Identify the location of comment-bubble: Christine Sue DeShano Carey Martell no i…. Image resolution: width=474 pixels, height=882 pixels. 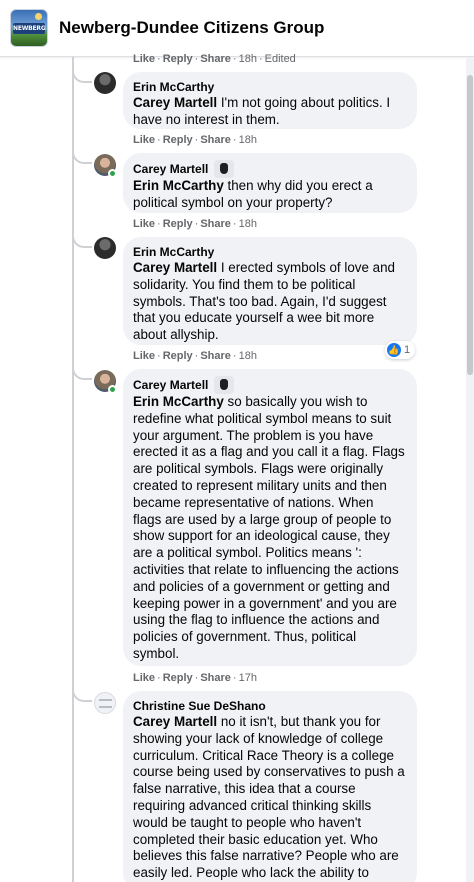
(270, 786).